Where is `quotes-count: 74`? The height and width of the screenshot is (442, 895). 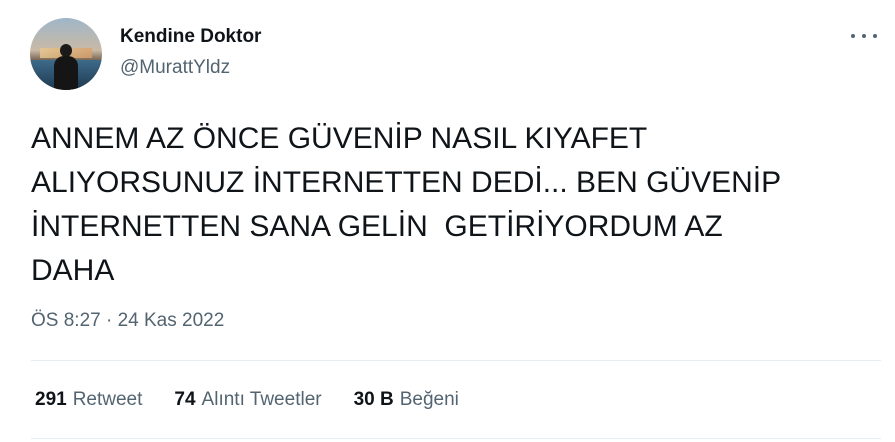
quotes-count: 74 is located at coordinates (185, 399).